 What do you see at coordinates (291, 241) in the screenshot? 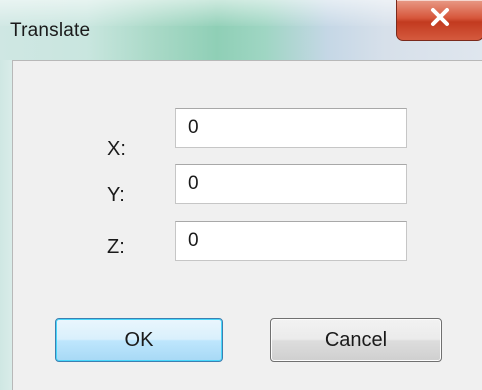
I see `z-input` at bounding box center [291, 241].